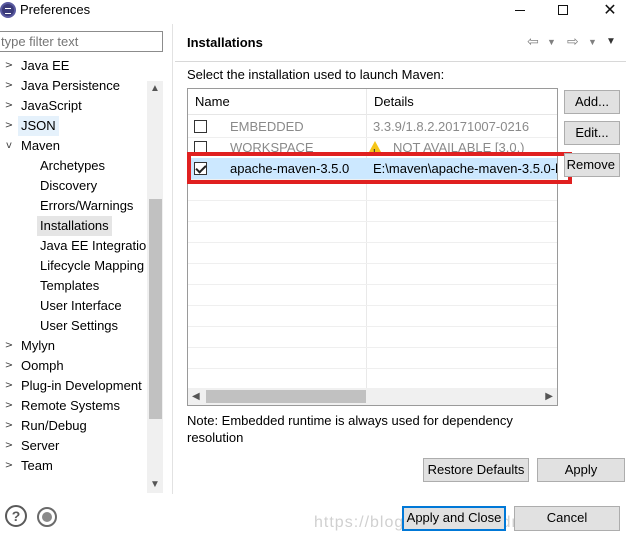  I want to click on back-arrow-icon: ⇦, so click(533, 41).